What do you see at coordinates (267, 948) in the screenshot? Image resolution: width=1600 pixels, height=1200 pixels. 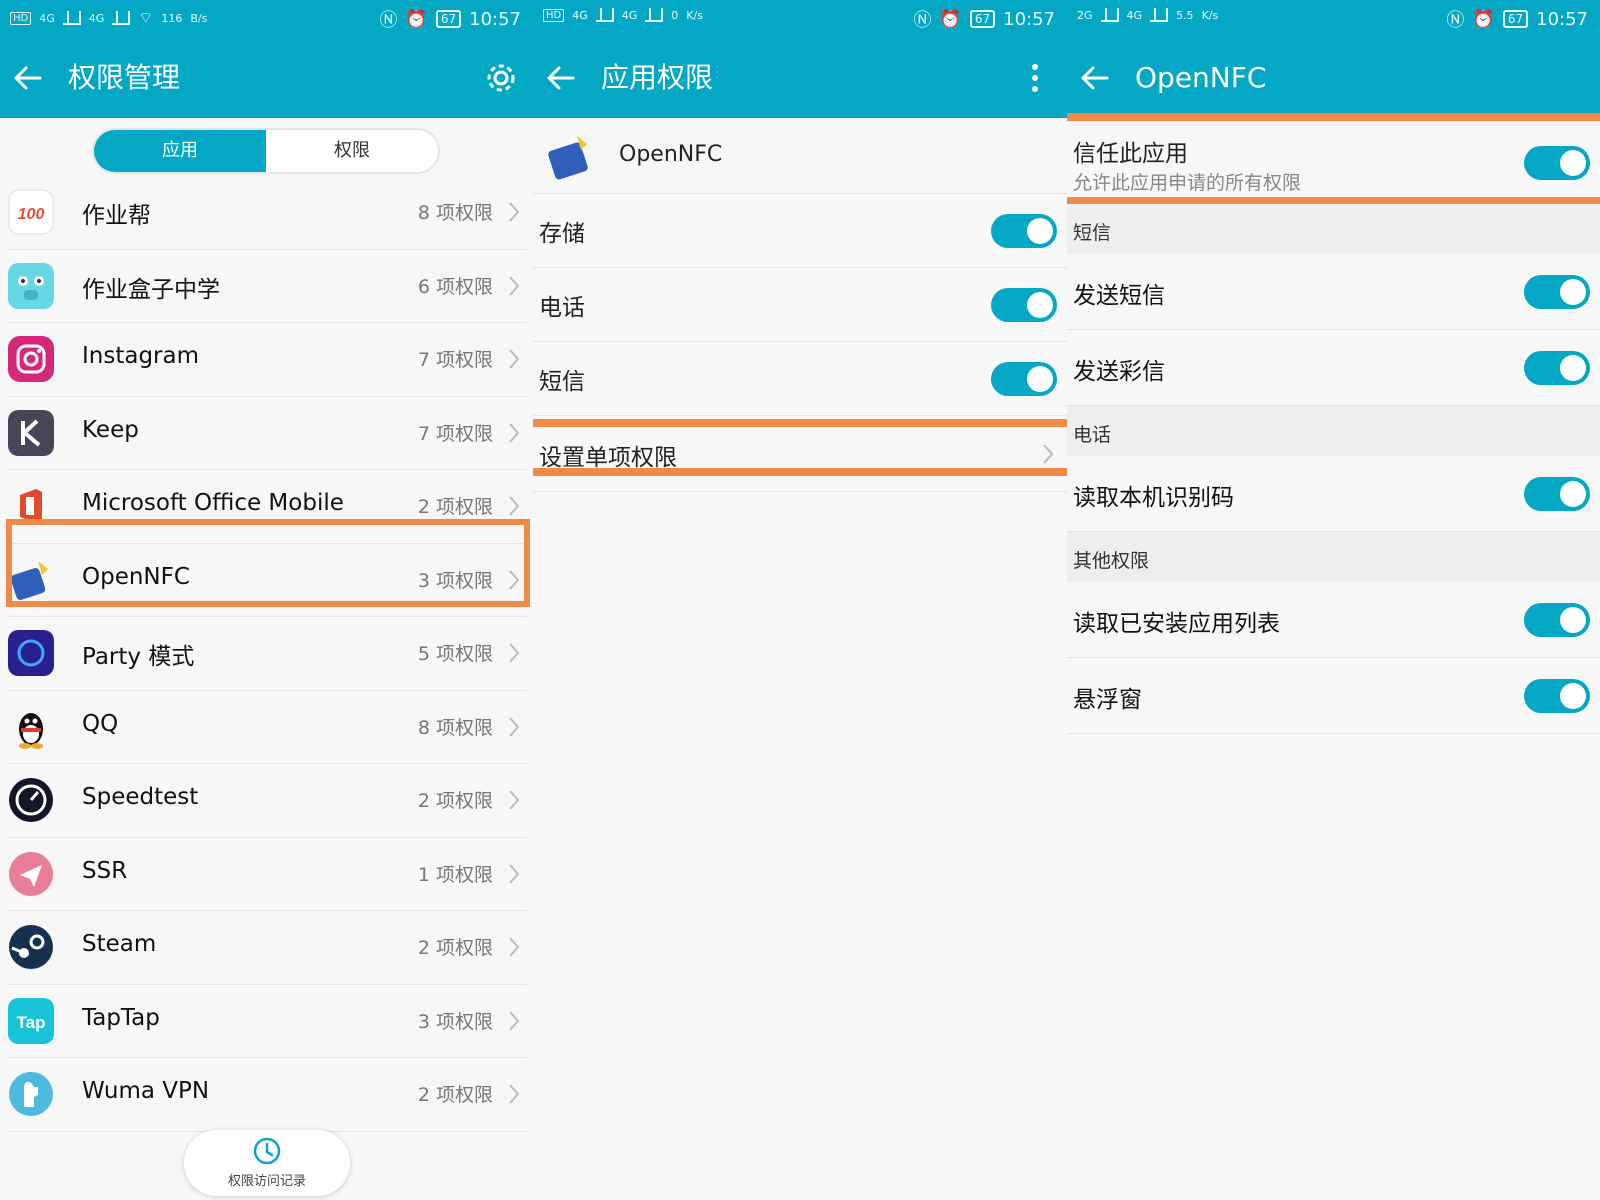 I see `app-row: Steam 2 项权限` at bounding box center [267, 948].